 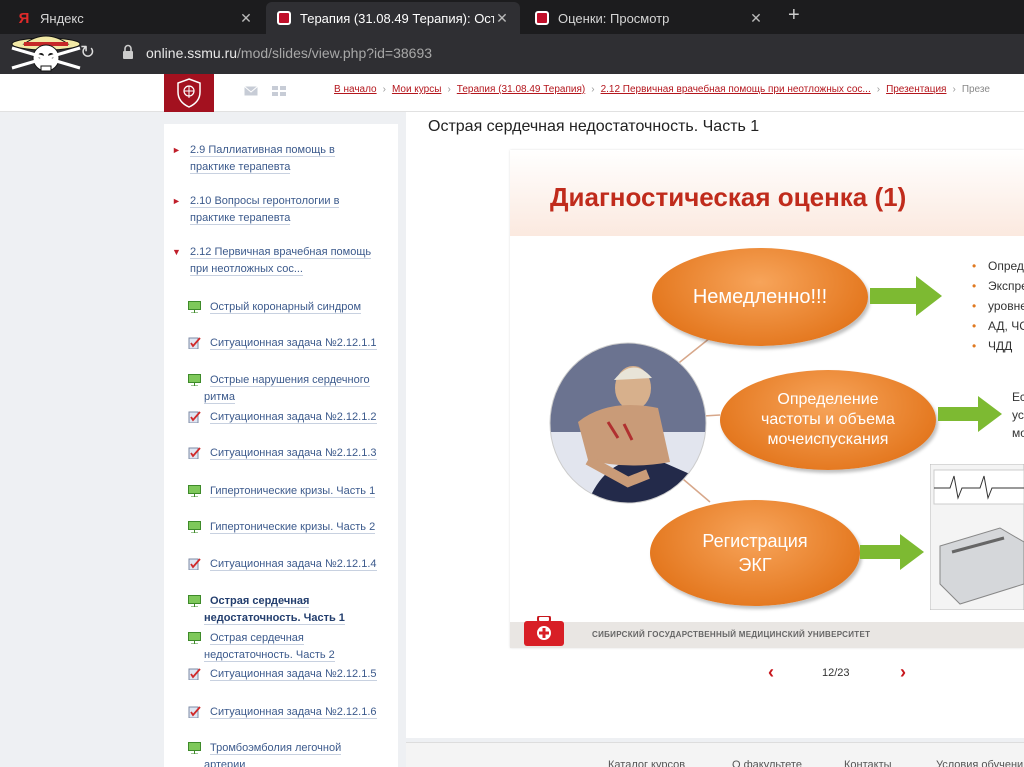 I want to click on breadcrumb-home: В начало, so click(x=355, y=89).